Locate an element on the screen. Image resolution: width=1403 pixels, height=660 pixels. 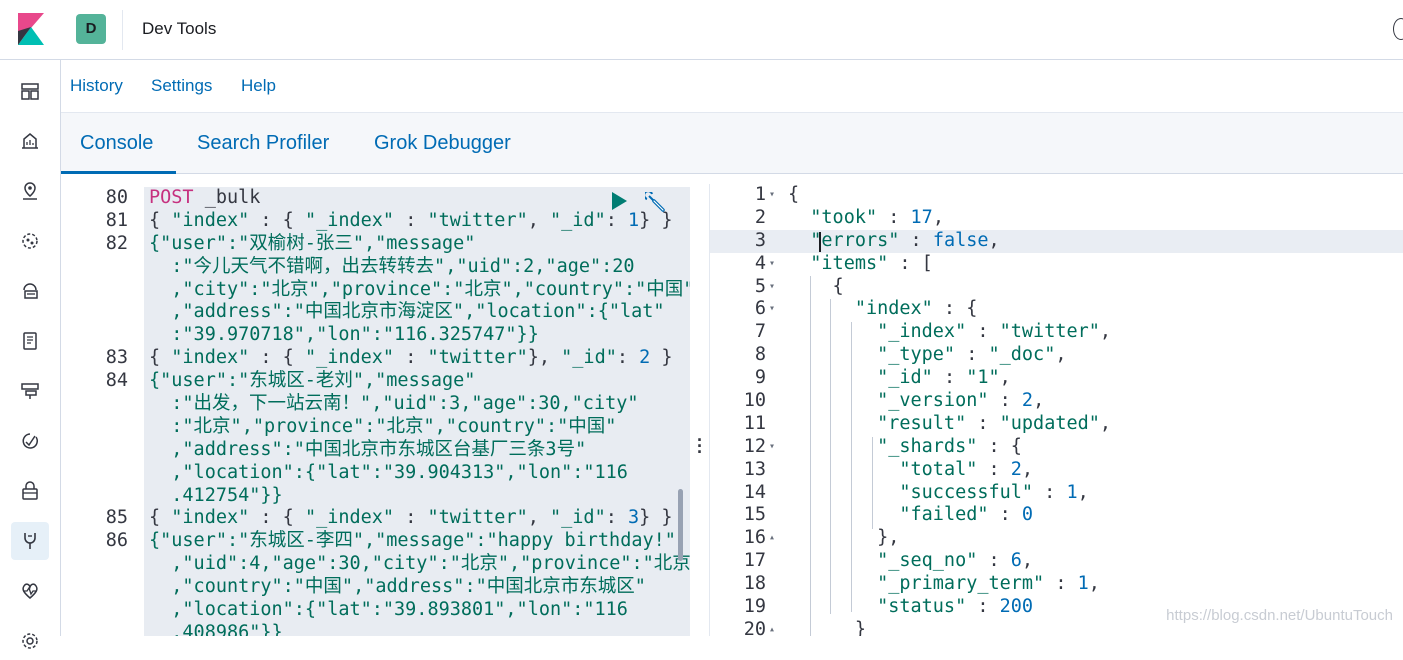
output-line: 4 ▾ "items" : [ is located at coordinates (1056, 264).